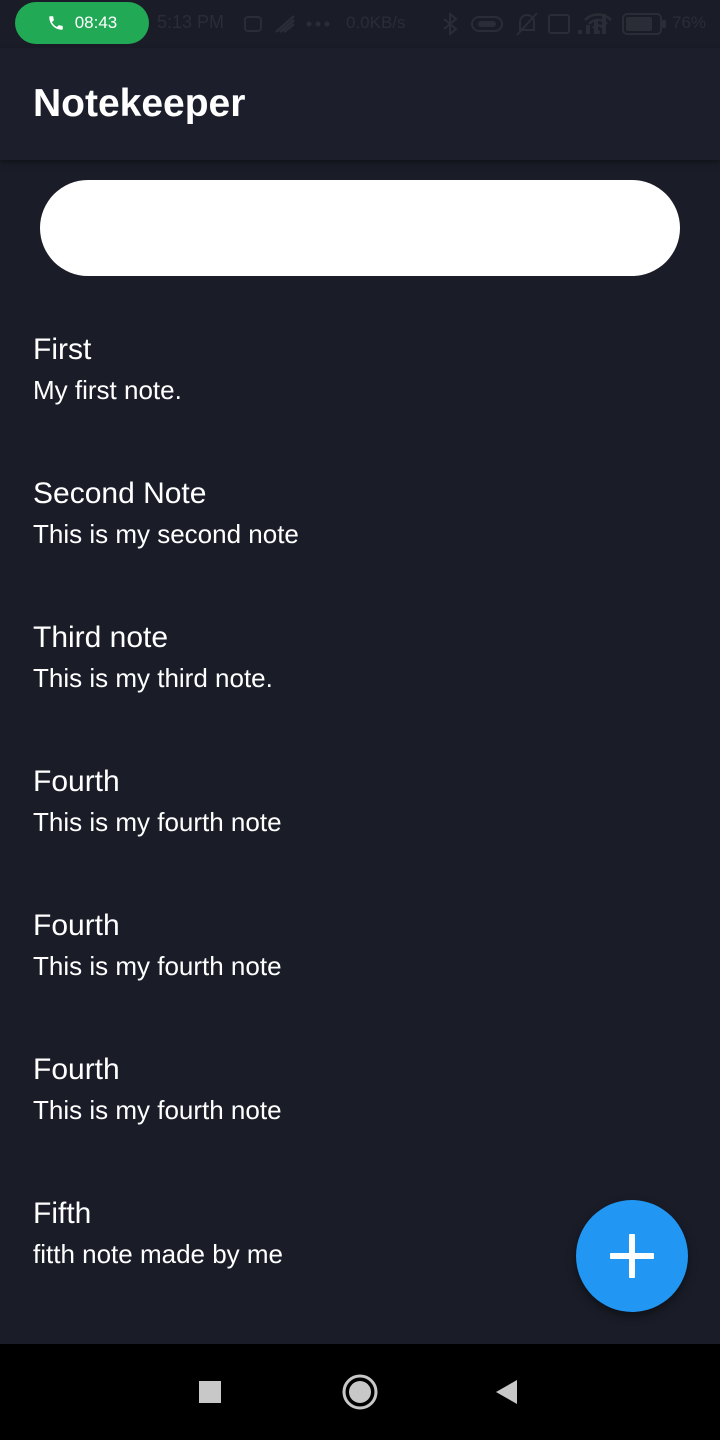 Image resolution: width=720 pixels, height=1440 pixels. Describe the element at coordinates (527, 24) in the screenshot. I see `alarm-off-icon` at that location.